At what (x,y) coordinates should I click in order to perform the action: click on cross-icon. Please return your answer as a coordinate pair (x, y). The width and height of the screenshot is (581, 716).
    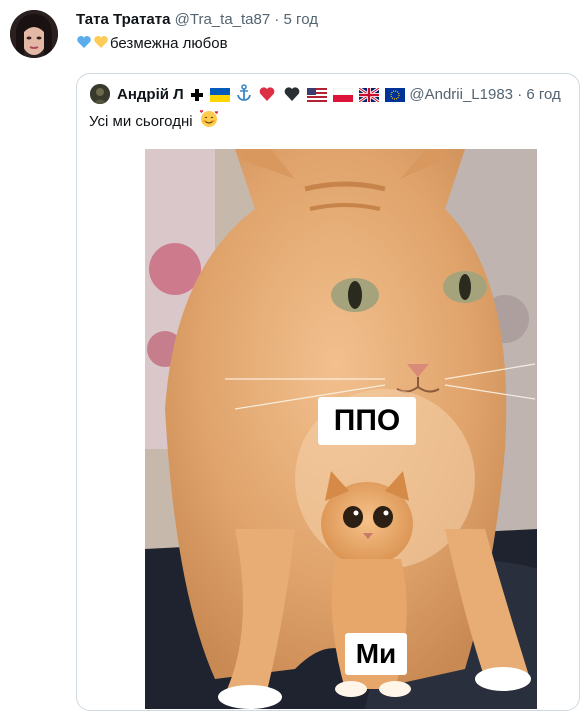
    Looking at the image, I should click on (196, 95).